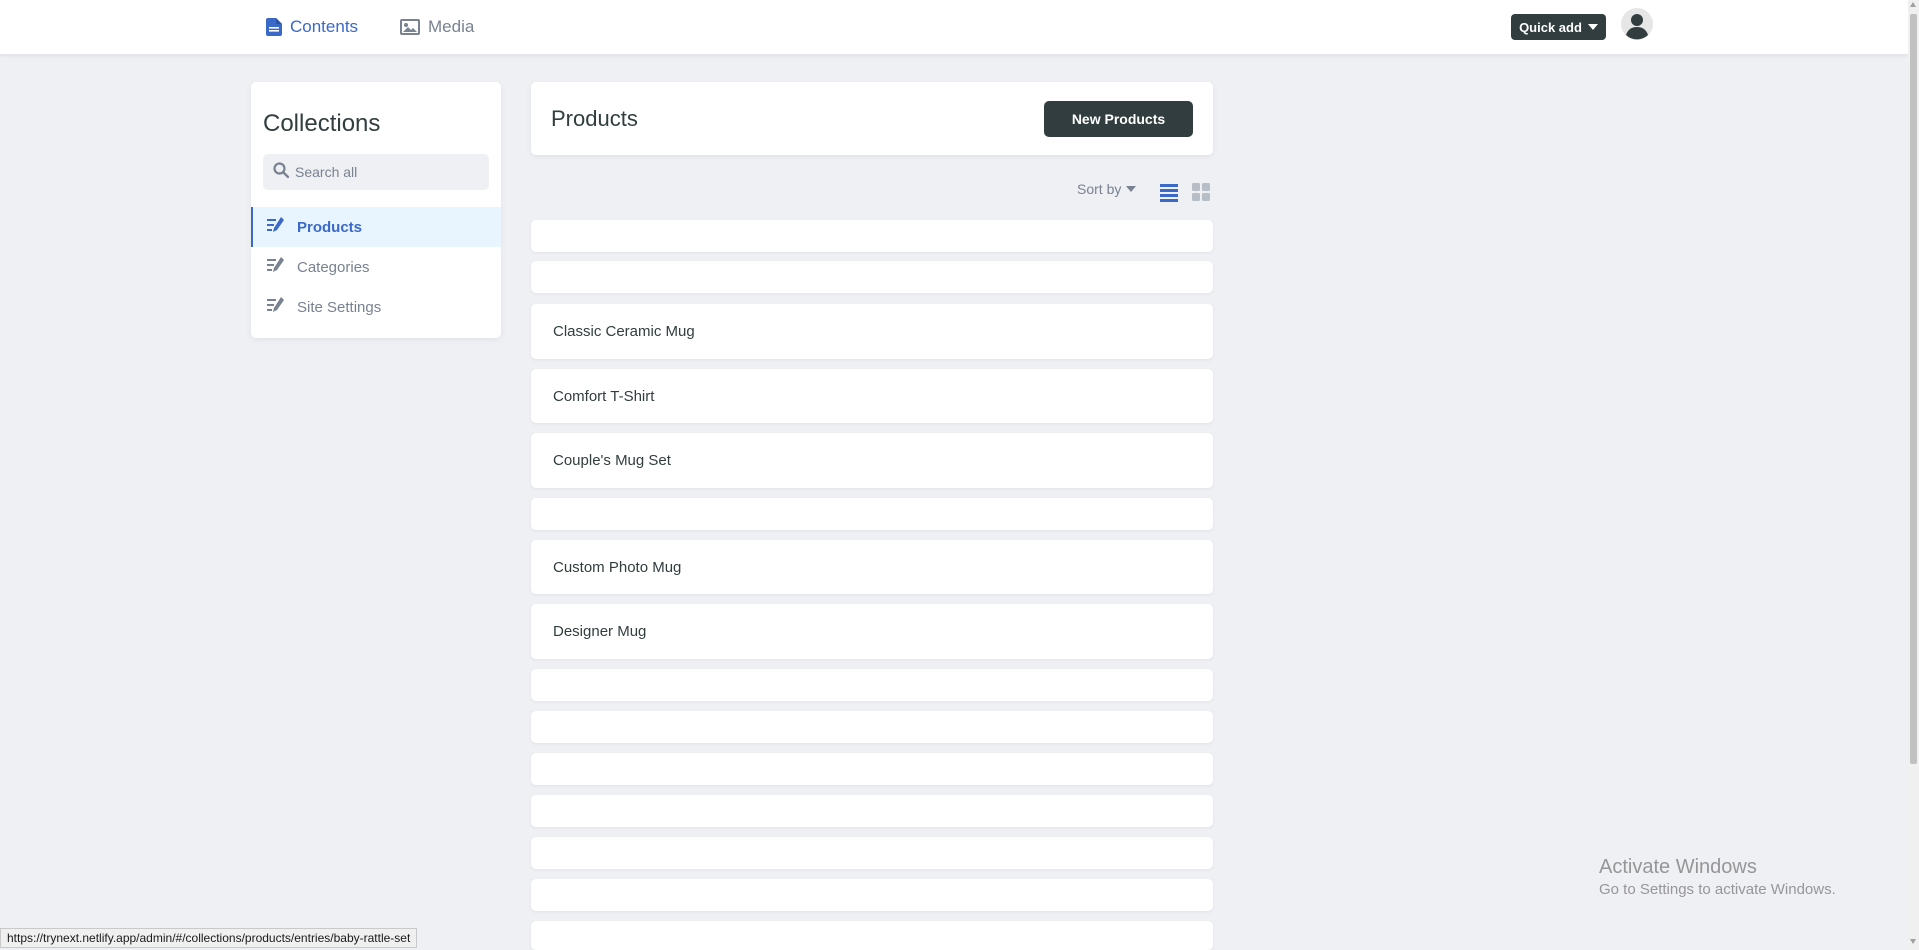  I want to click on activation-watermark-subtitle: Go to Settings to activate Windows., so click(1717, 889).